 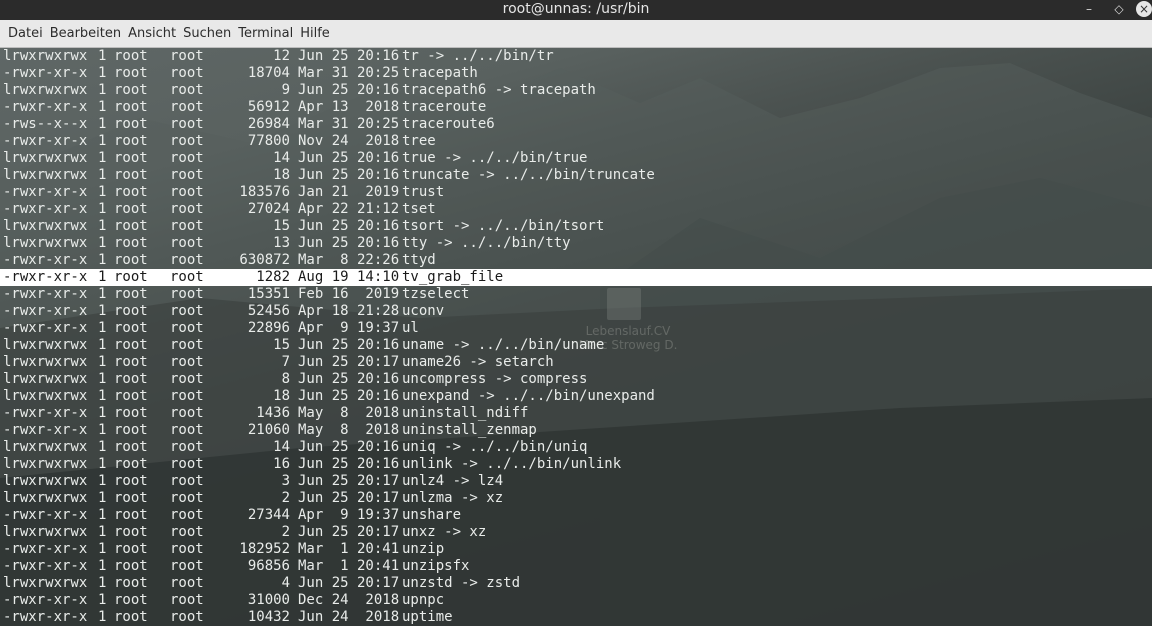 I want to click on date-cell: Dec 24 2018, so click(x=349, y=600).